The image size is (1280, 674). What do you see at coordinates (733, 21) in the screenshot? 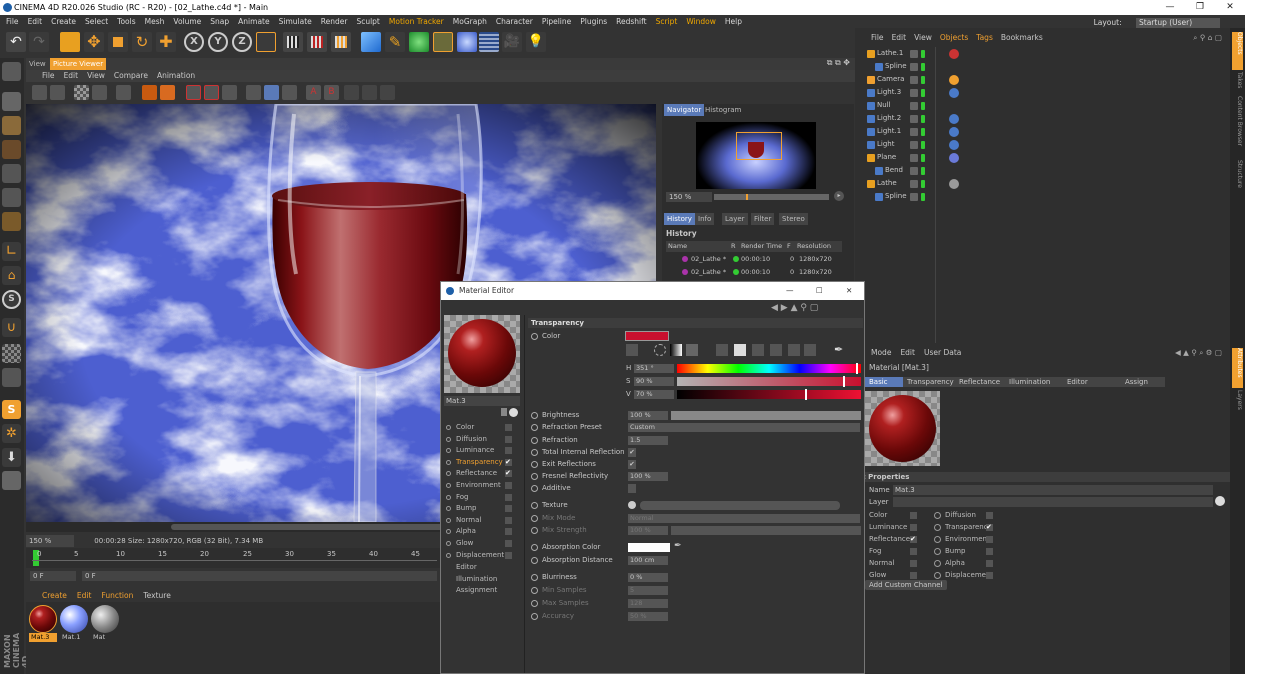
I see `menu-help: Help` at bounding box center [733, 21].